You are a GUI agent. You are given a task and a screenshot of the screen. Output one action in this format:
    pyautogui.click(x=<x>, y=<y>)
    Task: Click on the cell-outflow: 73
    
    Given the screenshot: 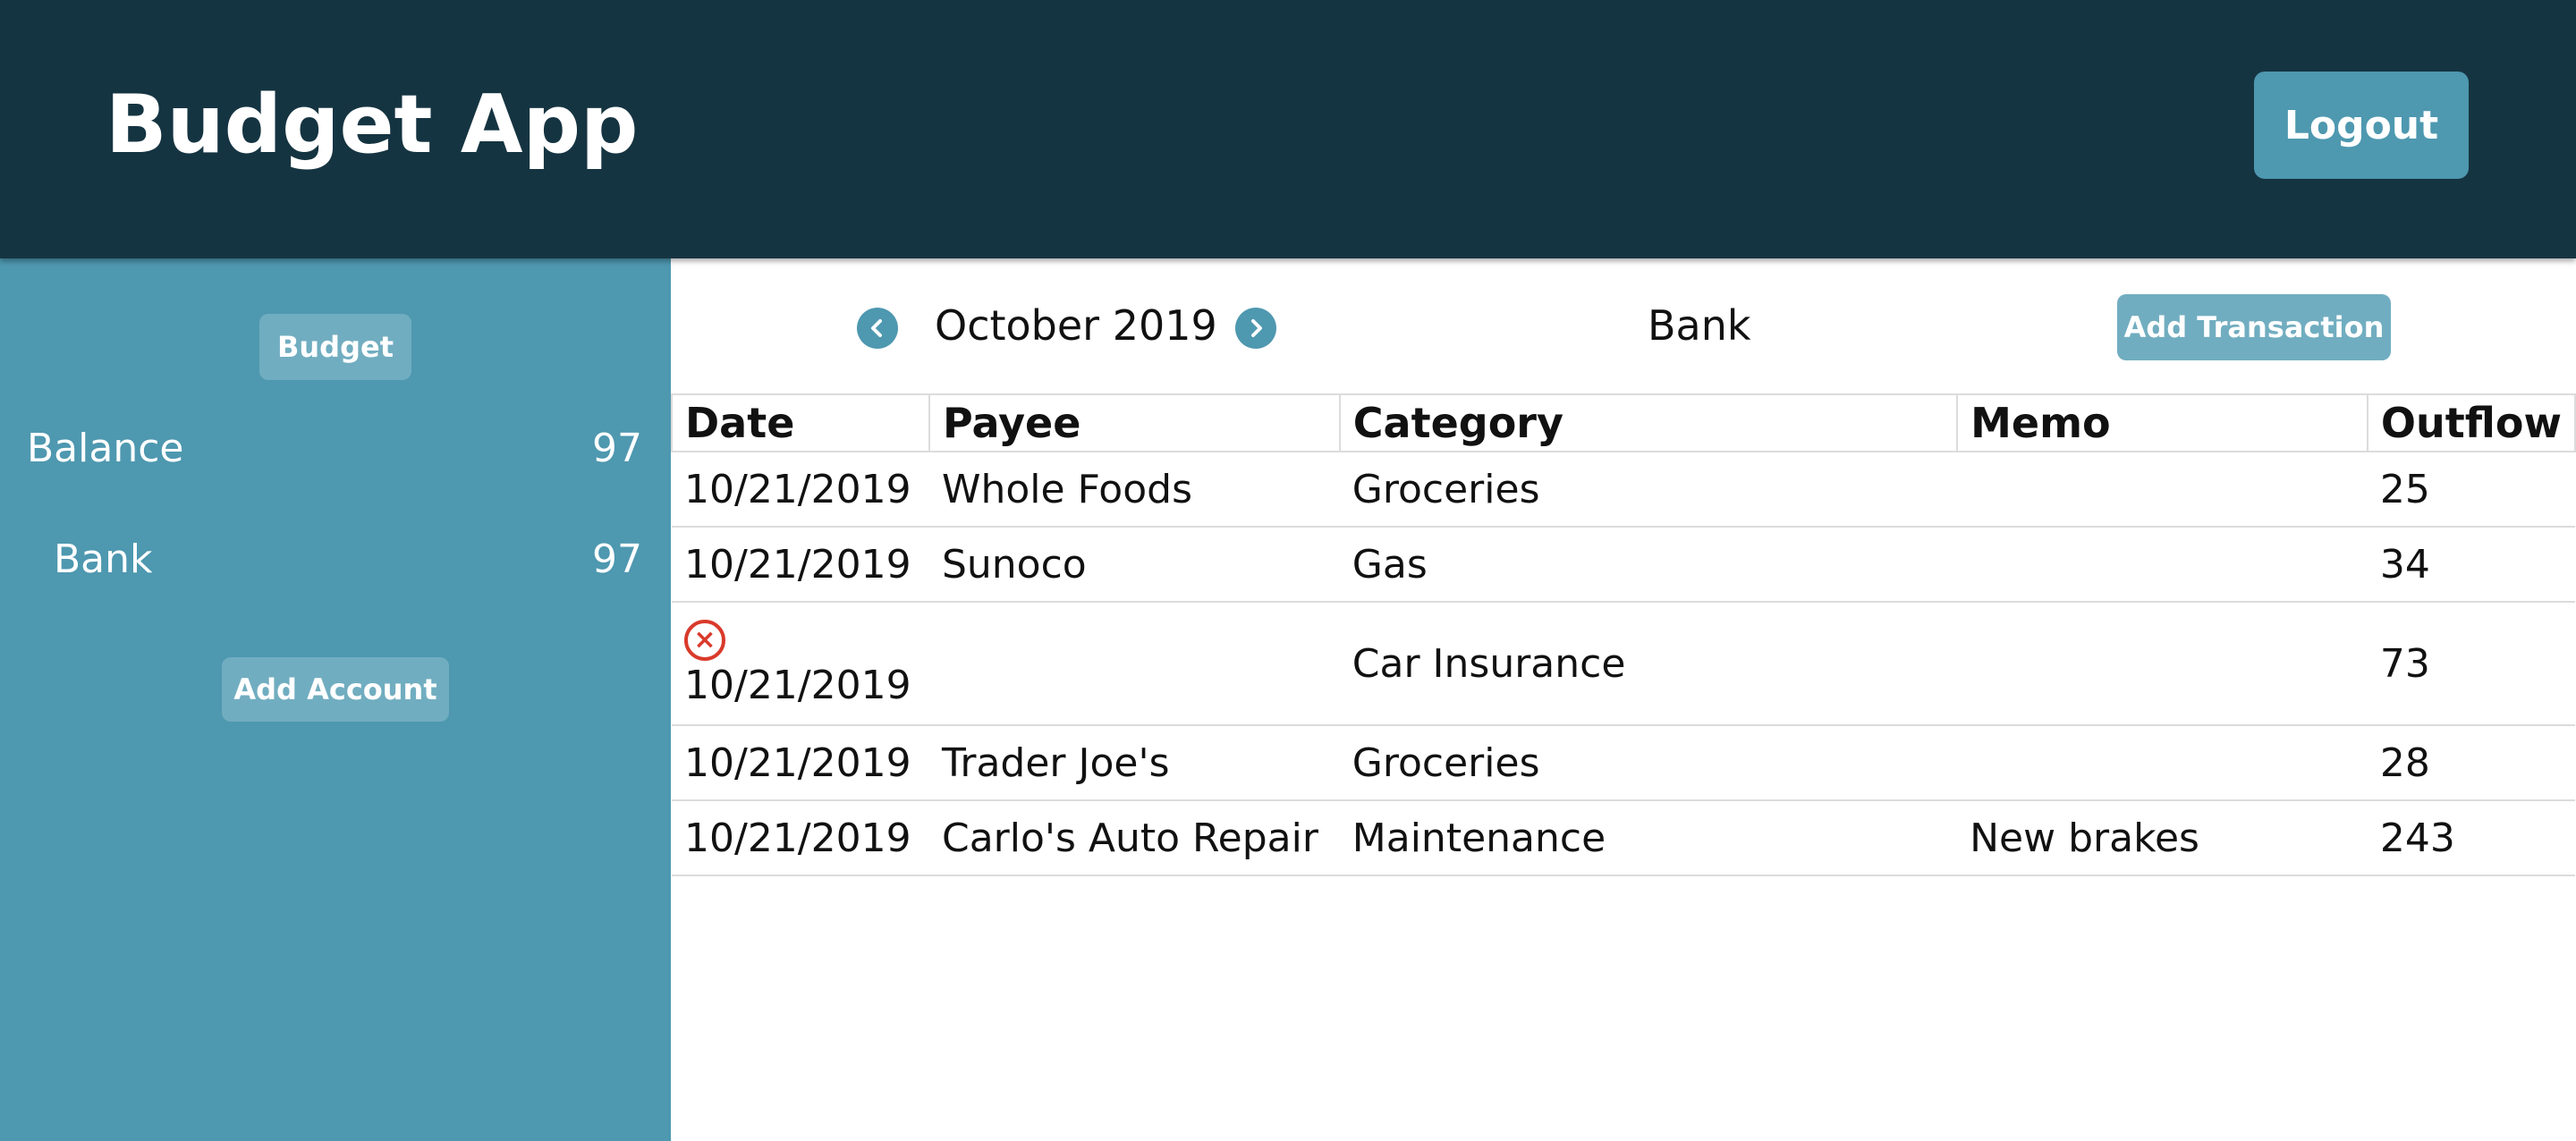 What is the action you would take?
    pyautogui.click(x=2471, y=664)
    